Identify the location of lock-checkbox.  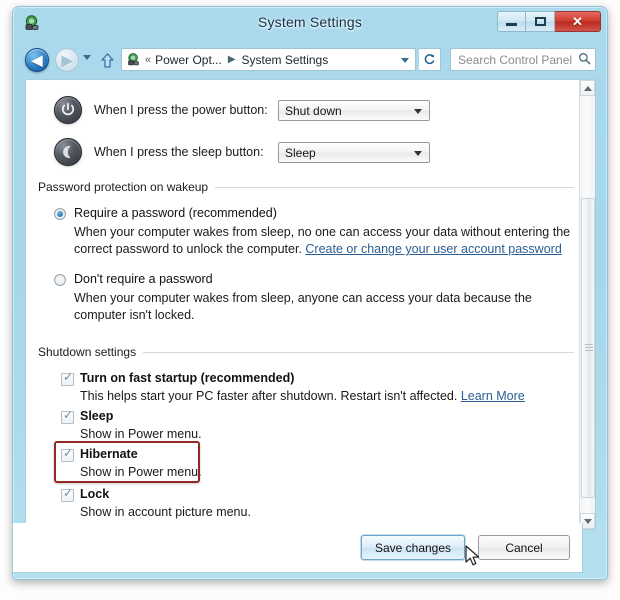
(67, 494).